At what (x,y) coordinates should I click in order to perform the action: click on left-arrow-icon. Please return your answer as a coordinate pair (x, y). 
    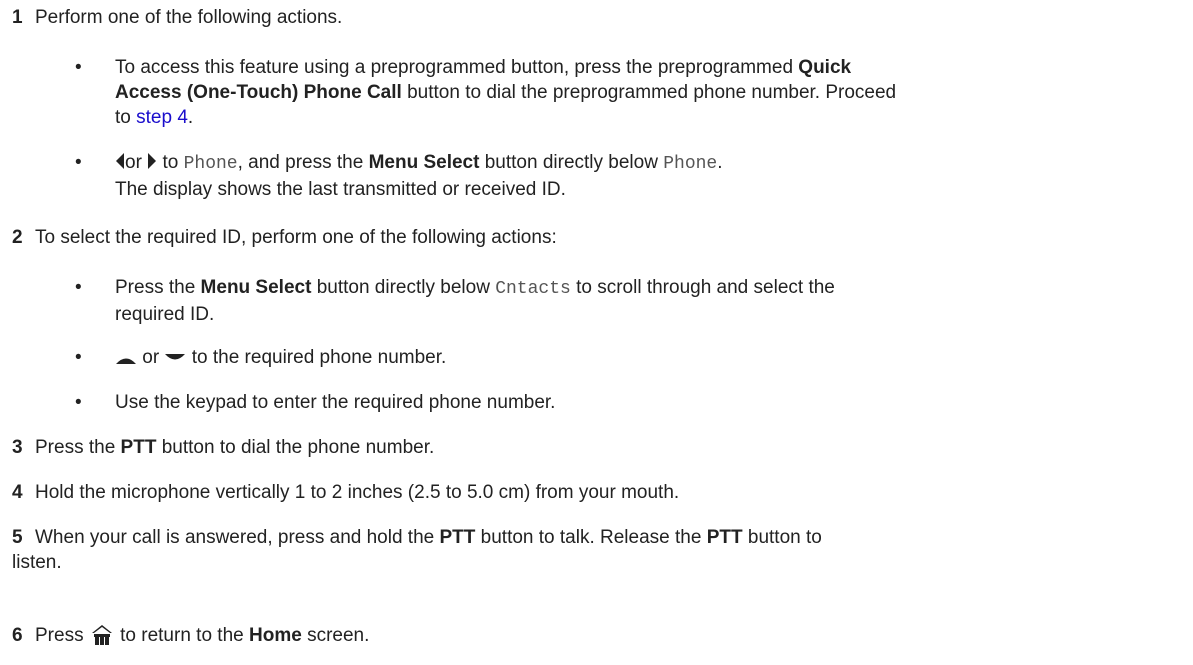
    Looking at the image, I should click on (120, 161).